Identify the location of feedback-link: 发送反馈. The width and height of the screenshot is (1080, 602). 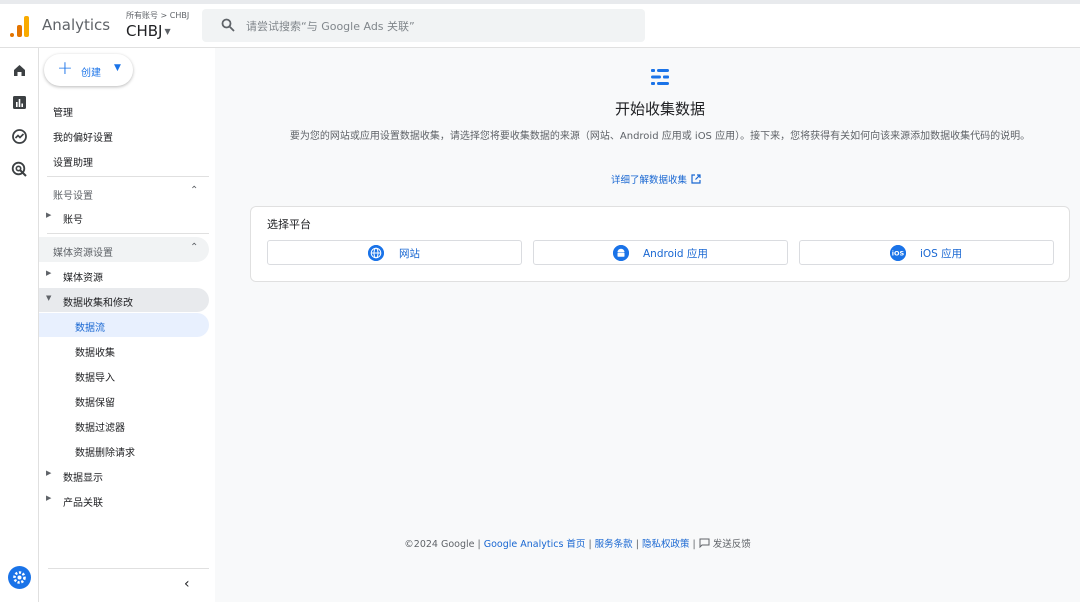
(725, 544).